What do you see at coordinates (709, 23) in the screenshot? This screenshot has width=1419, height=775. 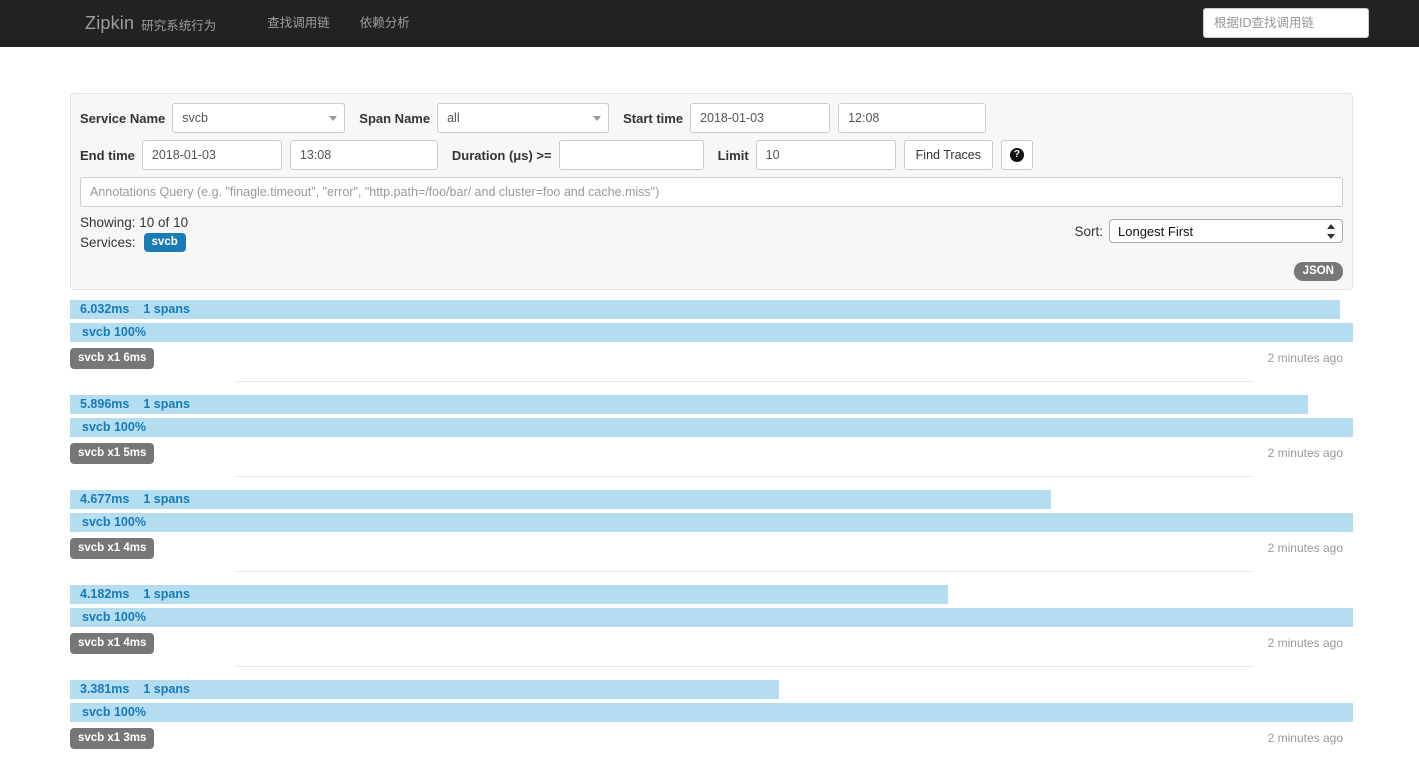 I see `navbar: Zipkin 研究系统行为 查找调用链 依赖分析` at bounding box center [709, 23].